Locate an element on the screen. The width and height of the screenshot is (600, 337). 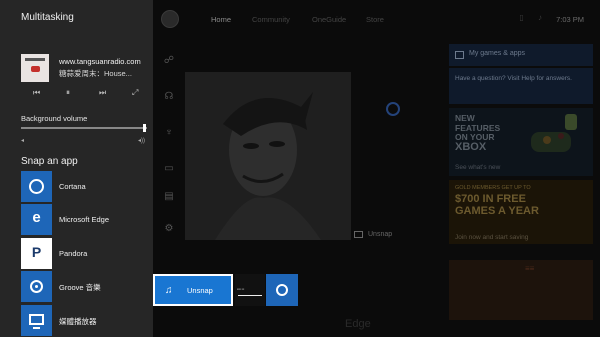
hero-portrait-art is located at coordinates (268, 156).